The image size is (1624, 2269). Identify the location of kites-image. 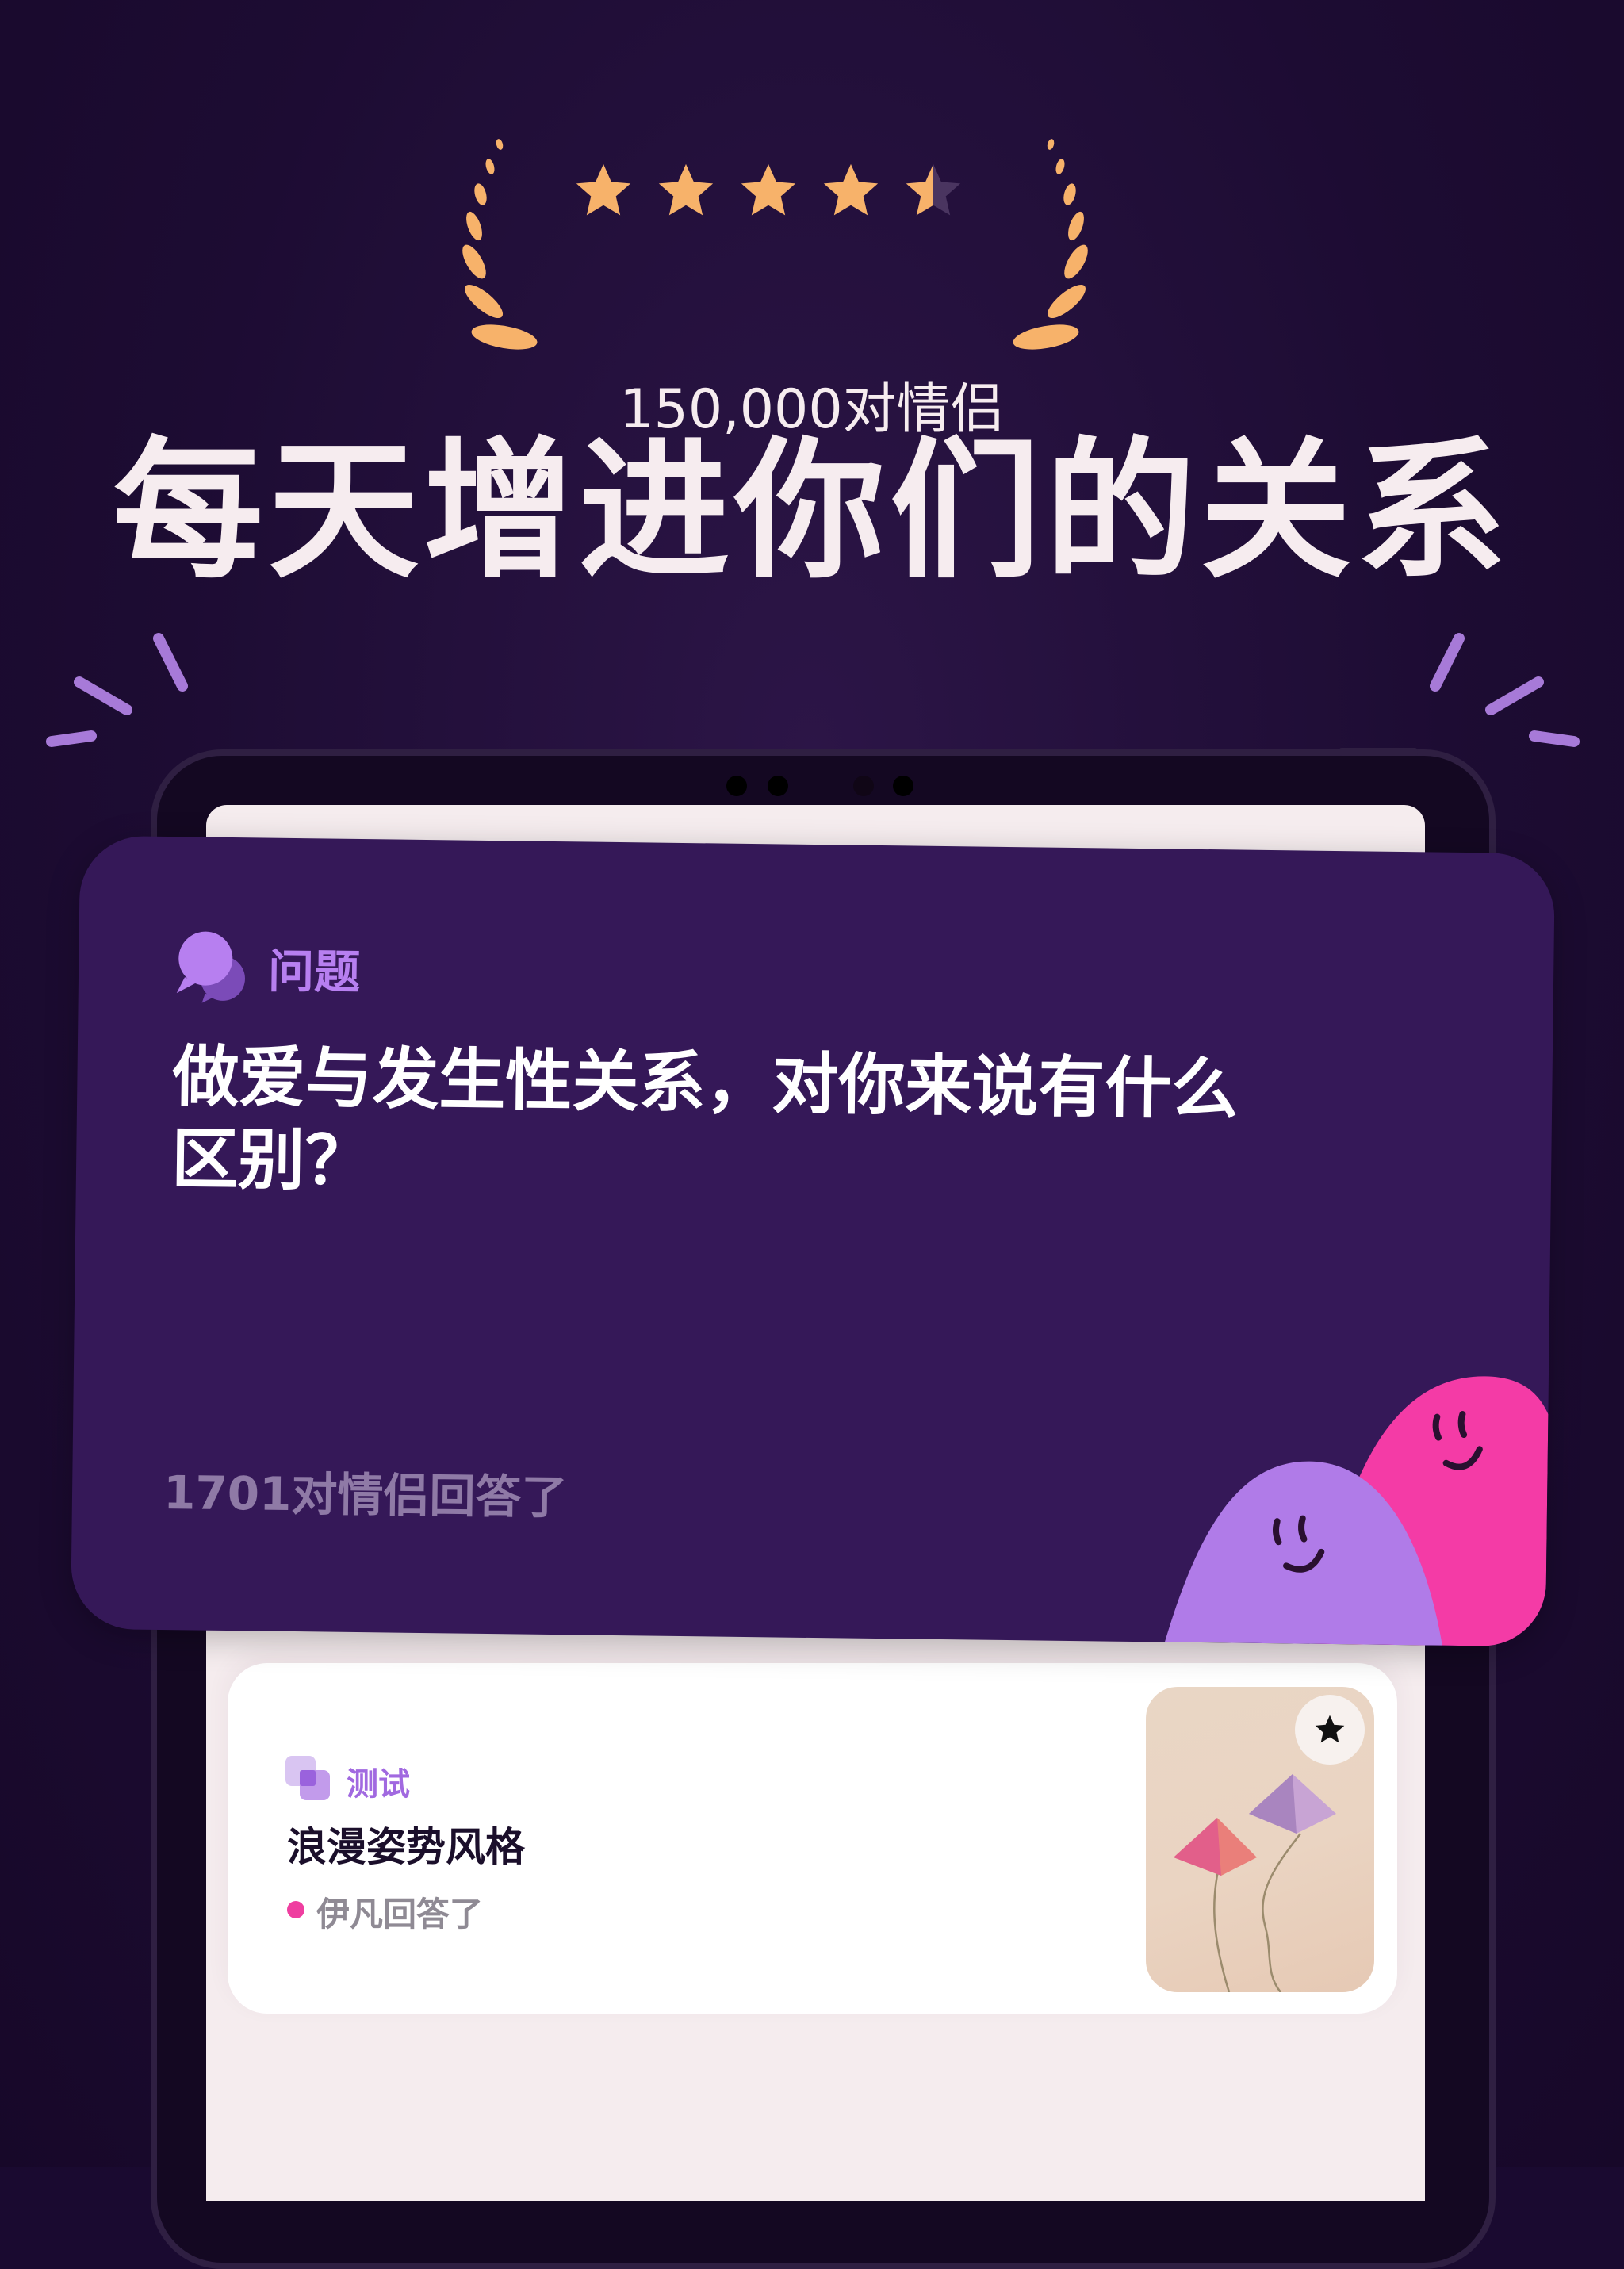
(1260, 1839).